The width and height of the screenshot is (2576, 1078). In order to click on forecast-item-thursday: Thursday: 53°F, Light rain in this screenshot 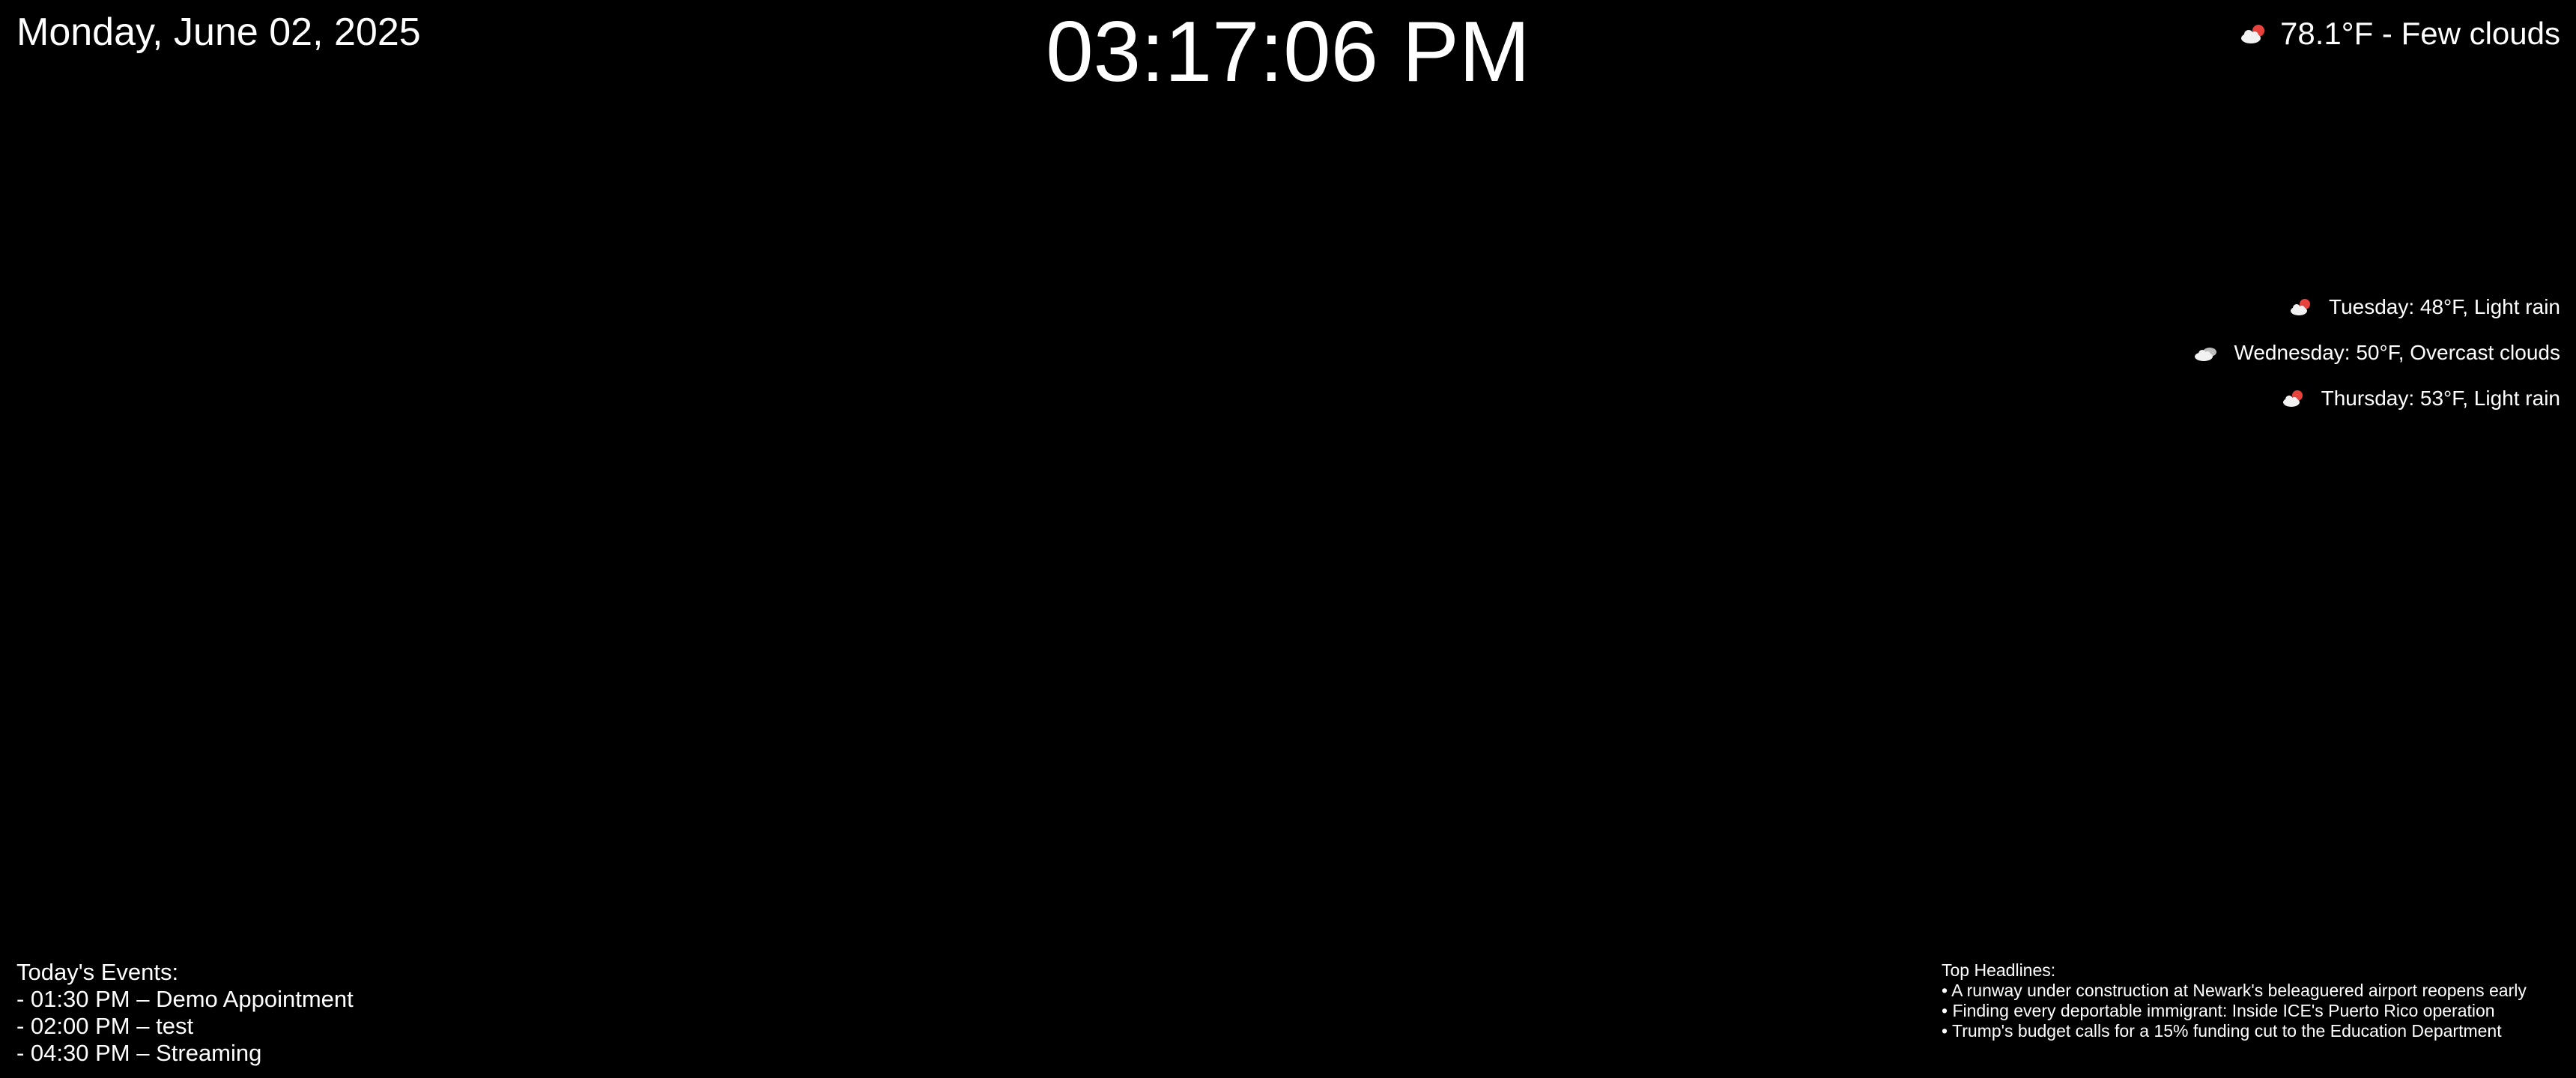, I will do `click(2420, 398)`.